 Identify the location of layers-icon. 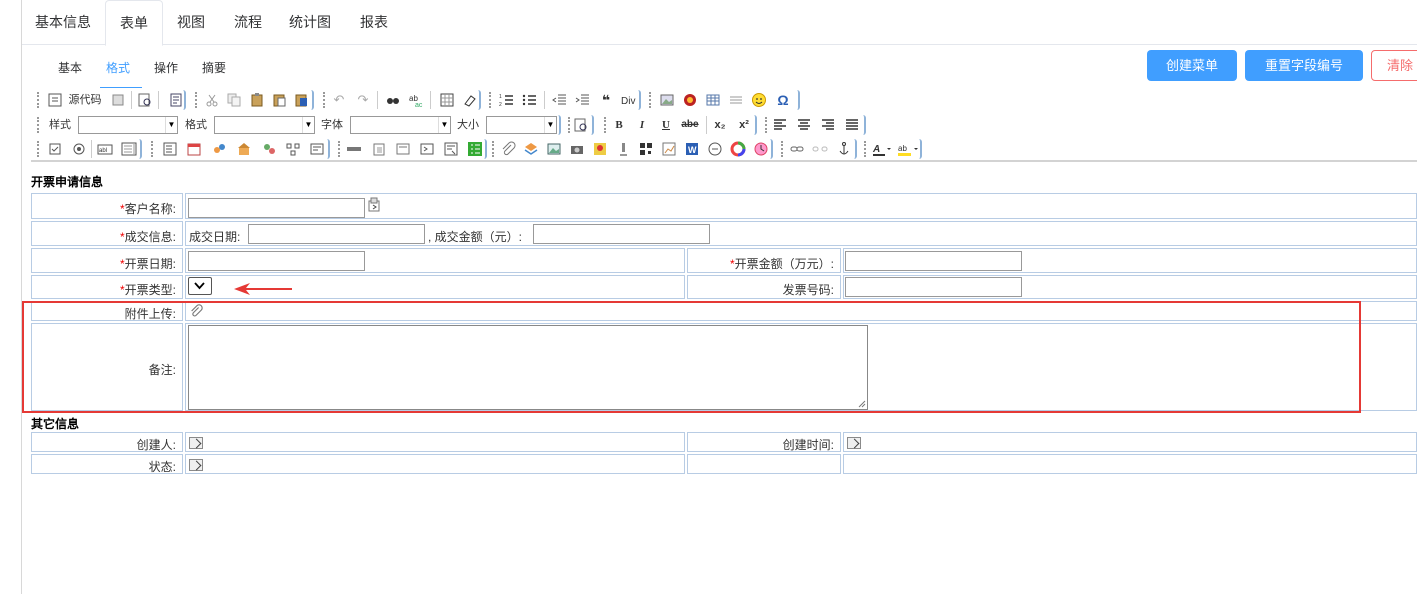
(531, 149).